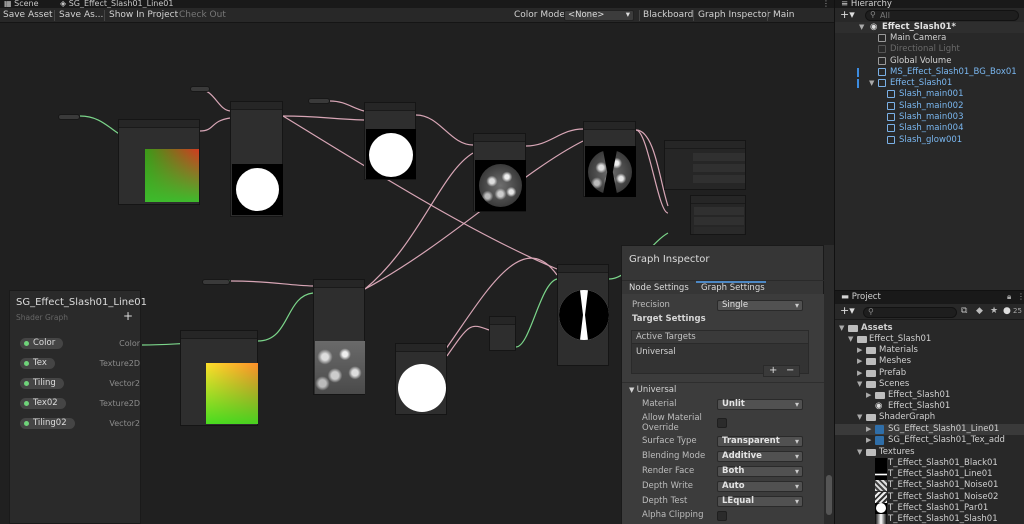  Describe the element at coordinates (1007, 311) in the screenshot. I see `hidden-packages-icon: ●` at that location.